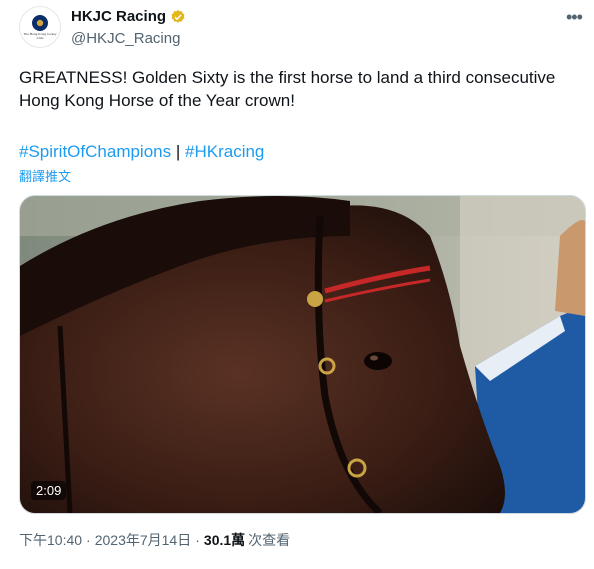 The width and height of the screenshot is (594, 569). I want to click on views-label: 次查看, so click(269, 540).